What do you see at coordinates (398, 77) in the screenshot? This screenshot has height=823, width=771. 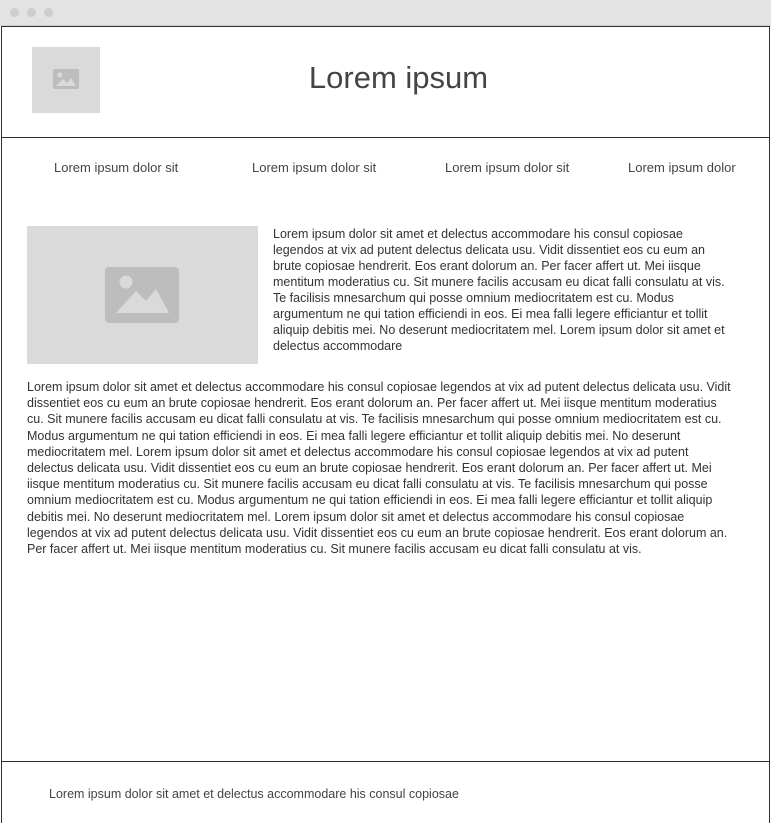 I see `page-title: Lorem ipsum` at bounding box center [398, 77].